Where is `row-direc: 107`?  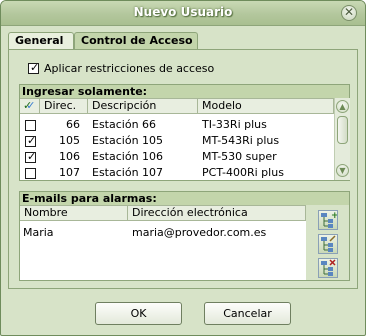 row-direc: 107 is located at coordinates (69, 172).